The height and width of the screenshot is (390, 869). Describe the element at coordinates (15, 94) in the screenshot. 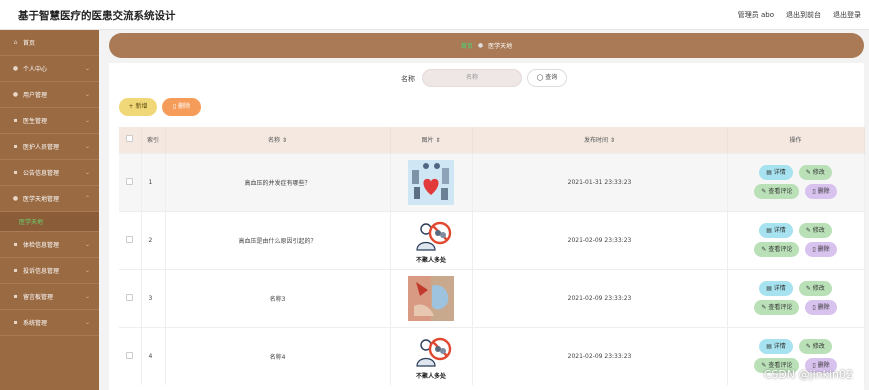

I see `user-icon: ●` at that location.